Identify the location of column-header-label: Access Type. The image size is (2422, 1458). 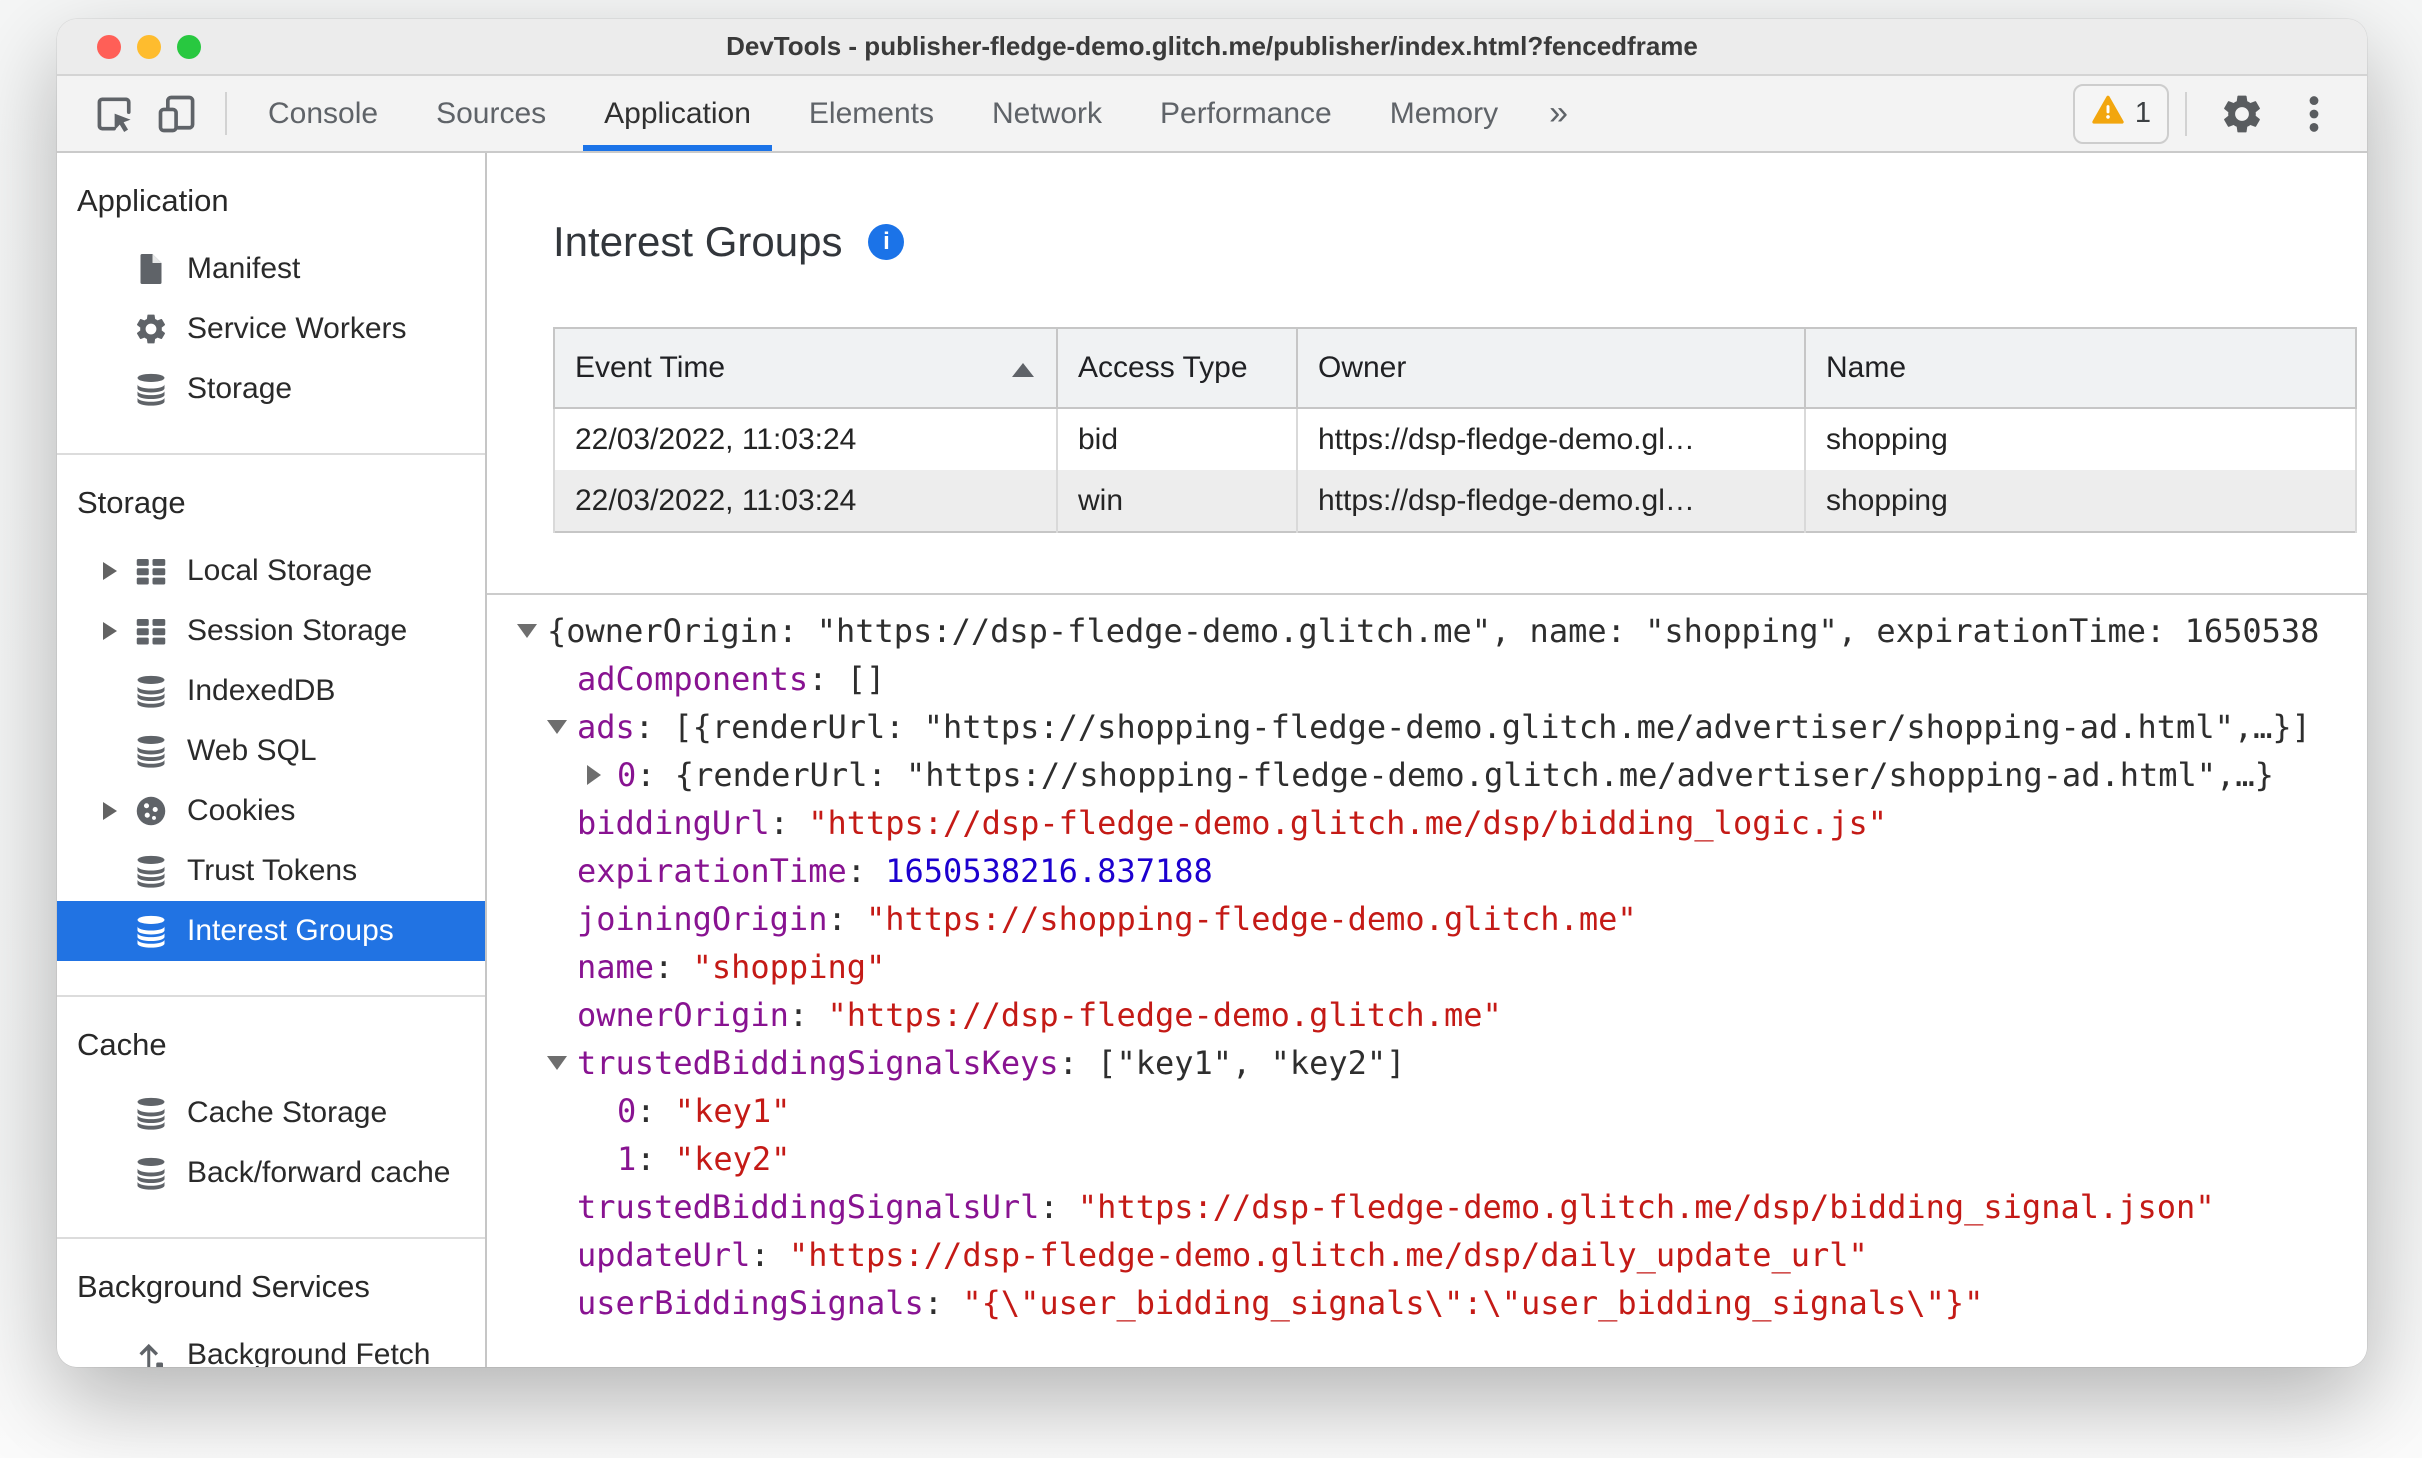
(1163, 367).